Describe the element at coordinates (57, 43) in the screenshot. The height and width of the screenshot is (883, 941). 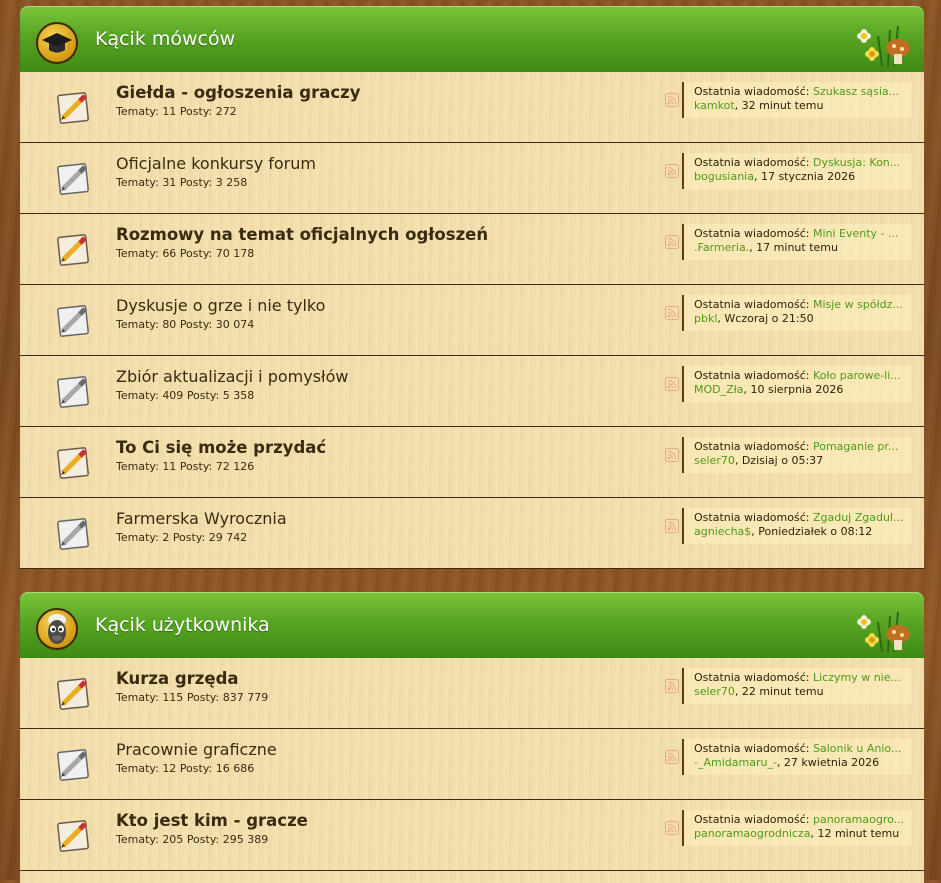
I see `graduation-cap-icon` at that location.